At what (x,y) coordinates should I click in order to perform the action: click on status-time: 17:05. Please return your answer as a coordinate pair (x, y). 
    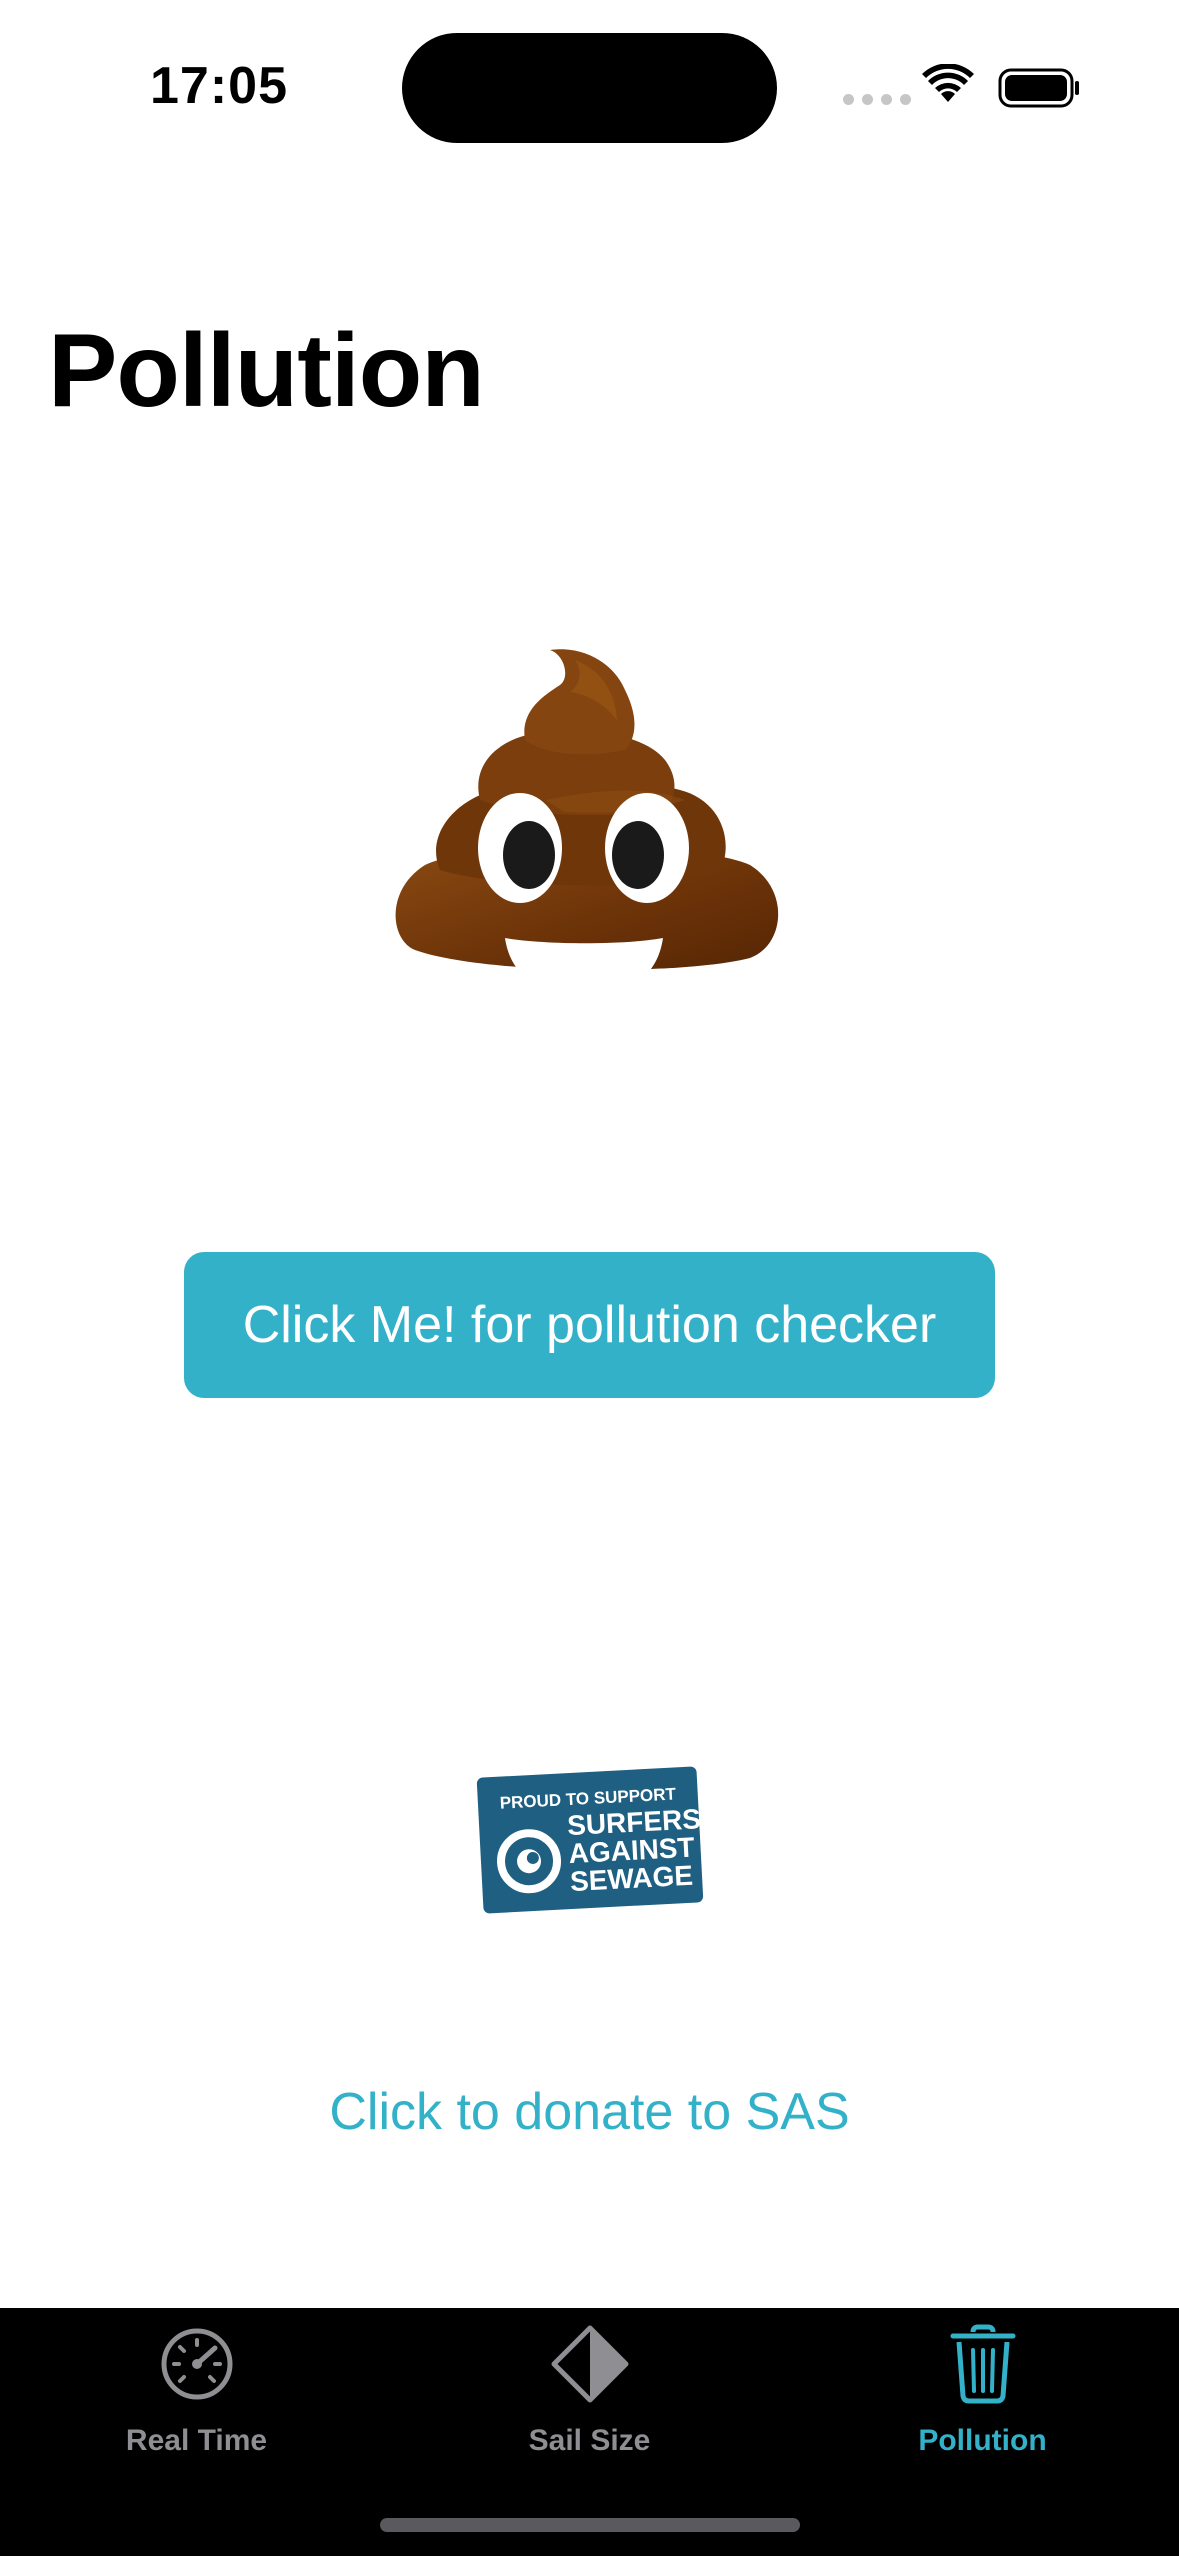
    Looking at the image, I should click on (219, 86).